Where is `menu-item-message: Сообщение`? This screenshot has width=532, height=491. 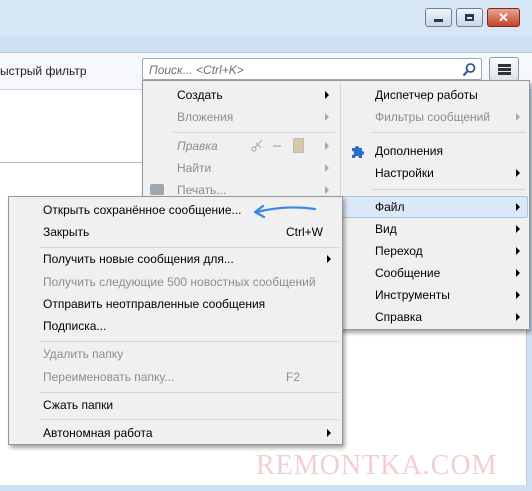 menu-item-message: Сообщение is located at coordinates (435, 273).